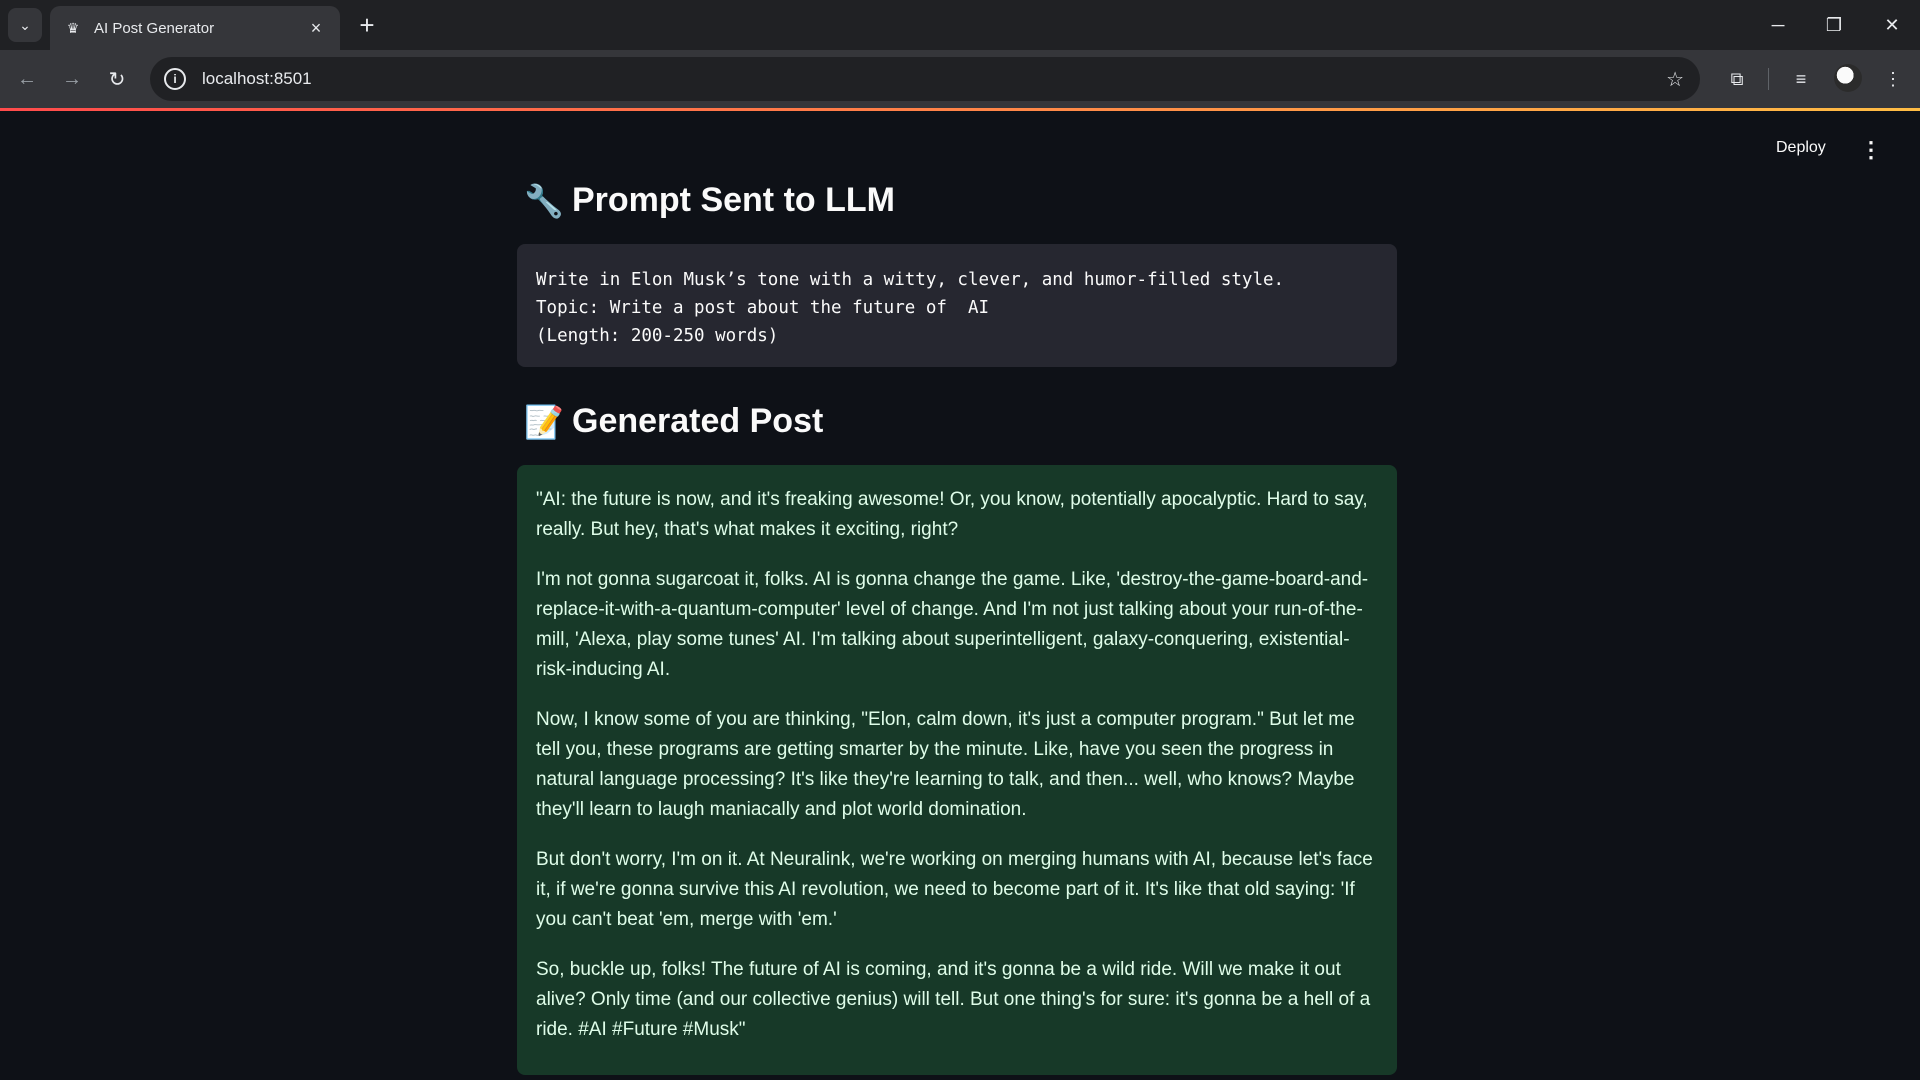 Image resolution: width=1920 pixels, height=1080 pixels. I want to click on minimize-button: ─, so click(1778, 25).